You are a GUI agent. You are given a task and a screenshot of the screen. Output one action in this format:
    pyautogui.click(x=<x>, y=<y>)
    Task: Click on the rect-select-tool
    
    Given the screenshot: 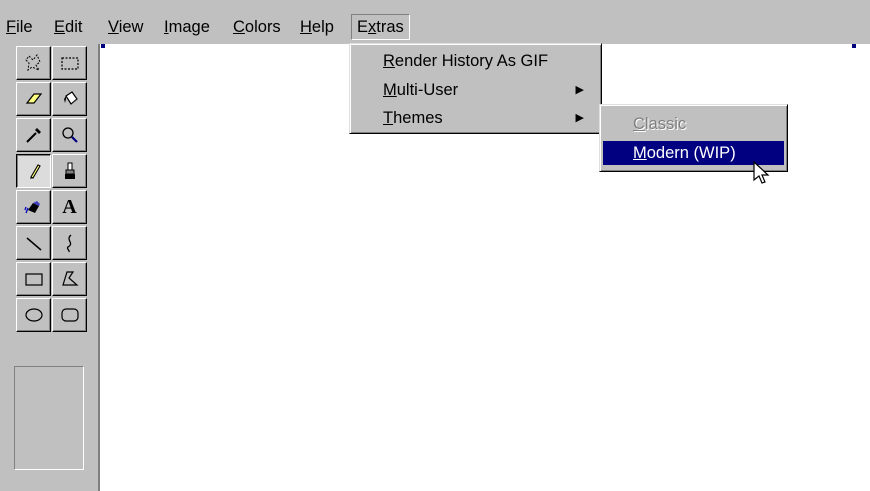 What is the action you would take?
    pyautogui.click(x=69, y=63)
    